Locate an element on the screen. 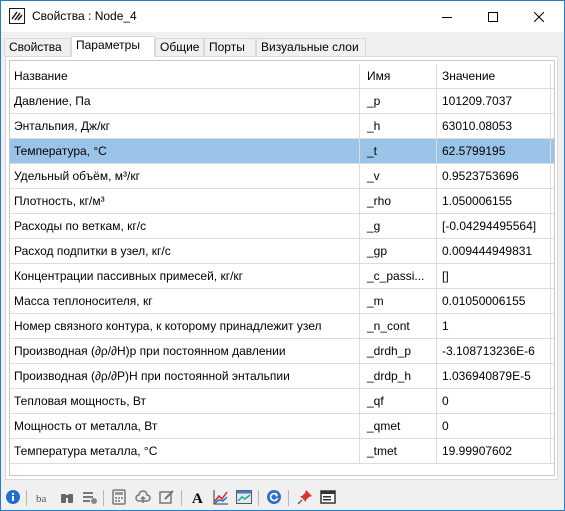  table-row: Плотность, кг/м³ _rho 1.050006155 is located at coordinates (282, 201).